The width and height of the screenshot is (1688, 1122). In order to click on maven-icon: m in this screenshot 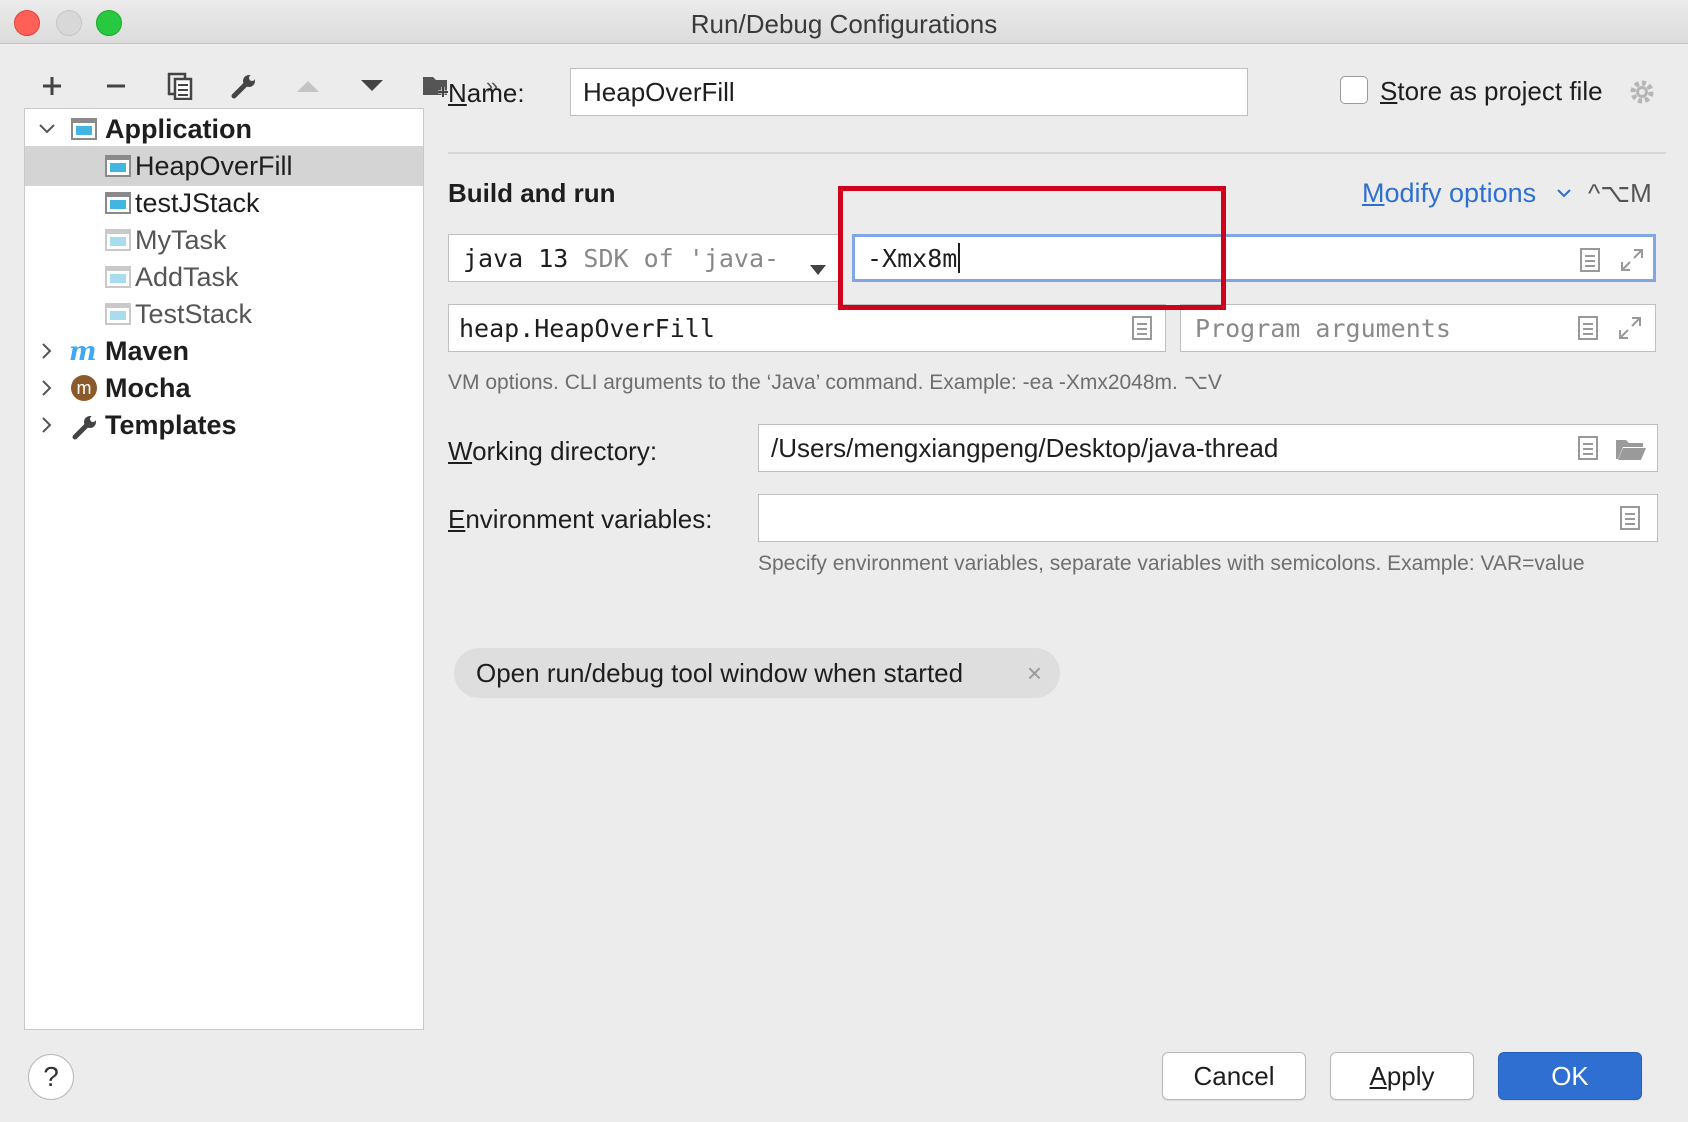, I will do `click(85, 352)`.